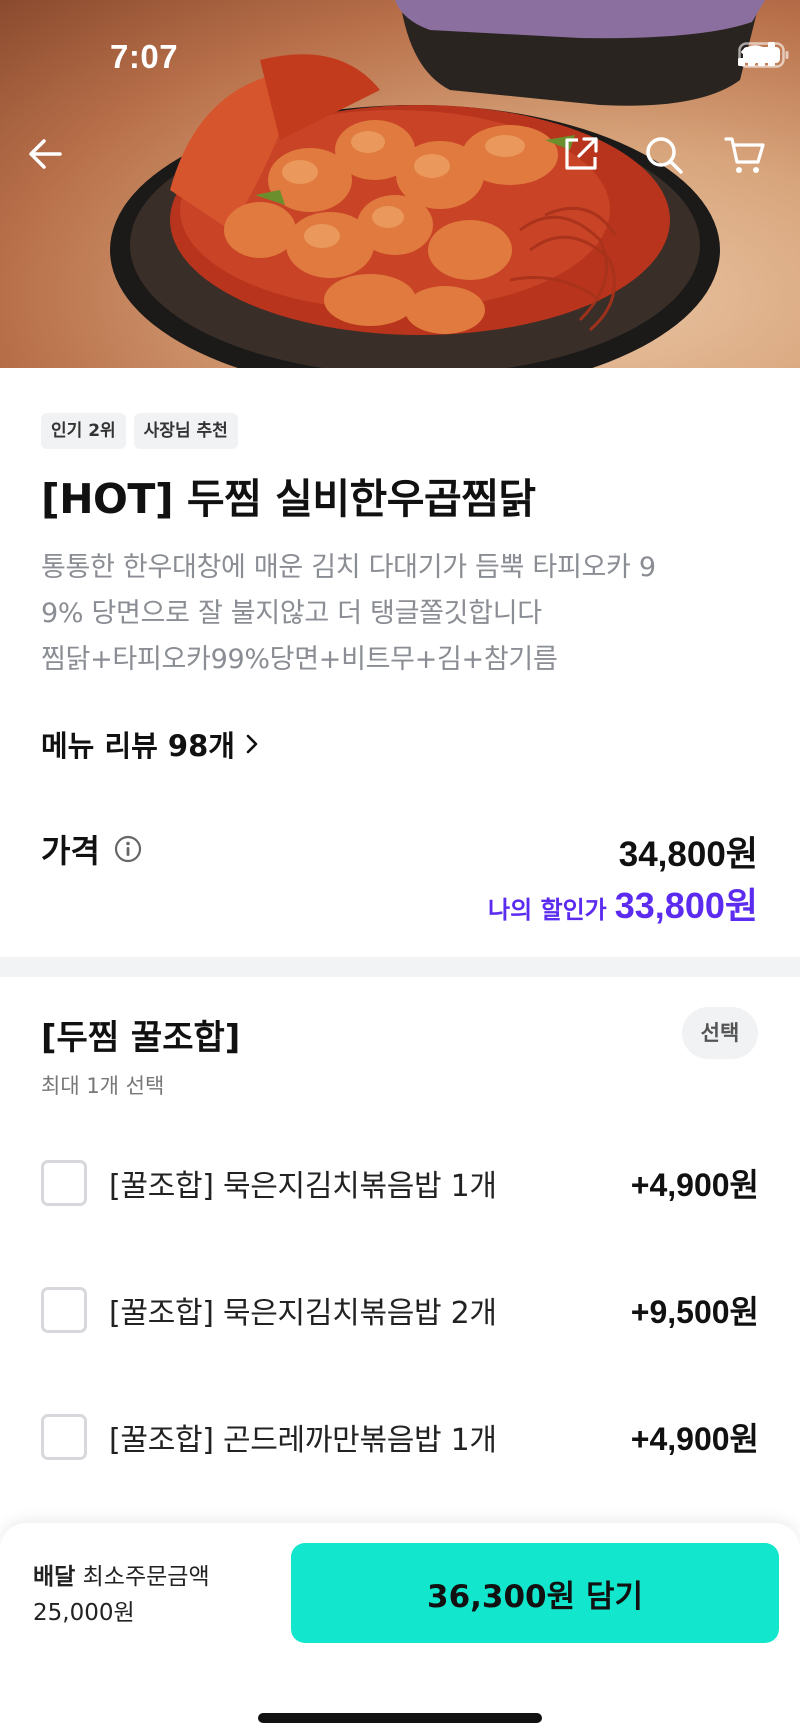 Image resolution: width=800 pixels, height=1735 pixels. What do you see at coordinates (146, 1577) in the screenshot?
I see `min-order-label: 최소주문금액` at bounding box center [146, 1577].